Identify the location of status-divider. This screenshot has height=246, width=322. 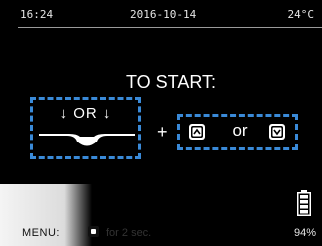
(170, 27).